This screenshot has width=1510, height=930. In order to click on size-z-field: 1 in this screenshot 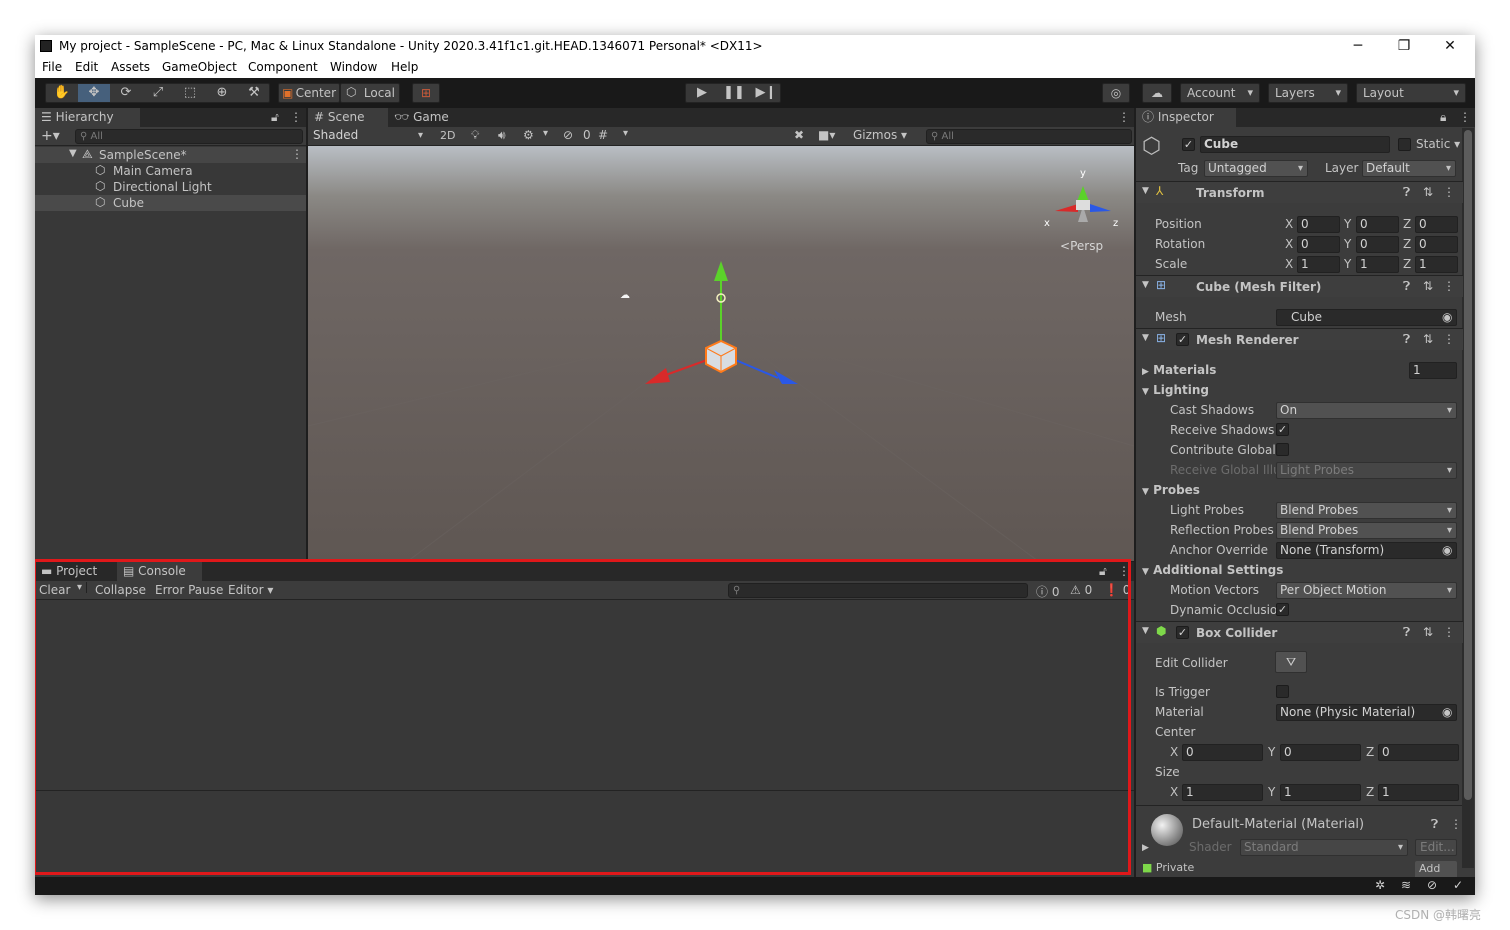, I will do `click(1418, 792)`.